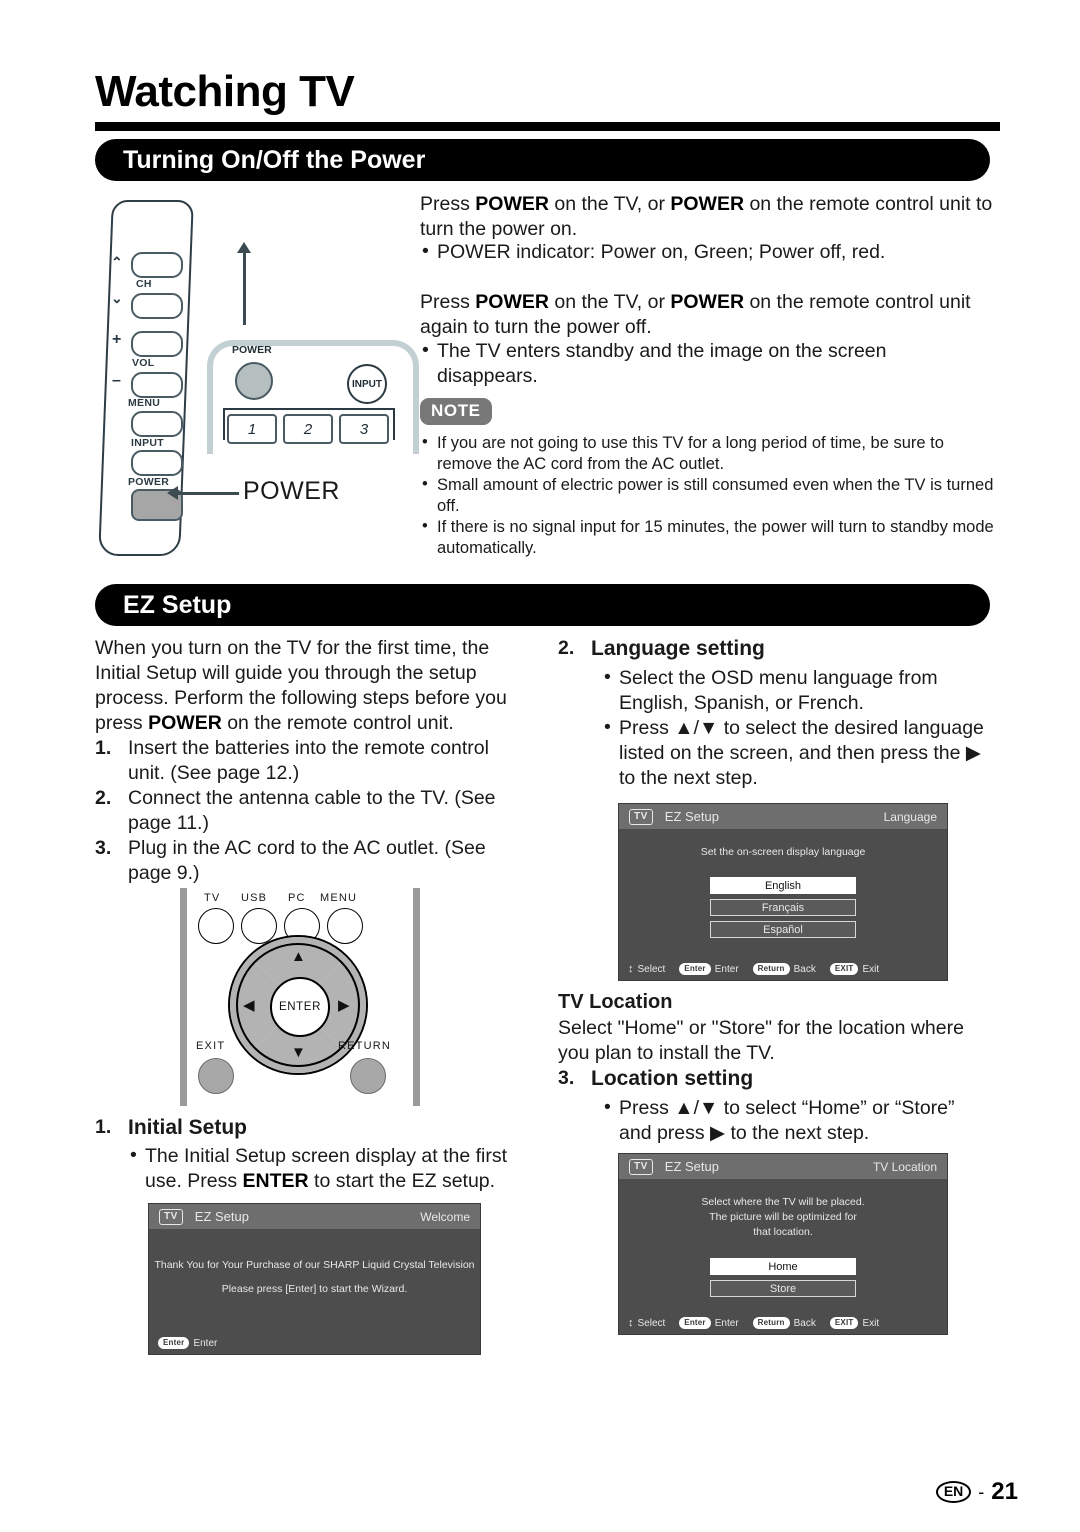 The height and width of the screenshot is (1532, 1080). What do you see at coordinates (144, 284) in the screenshot?
I see `ch-label: CH` at bounding box center [144, 284].